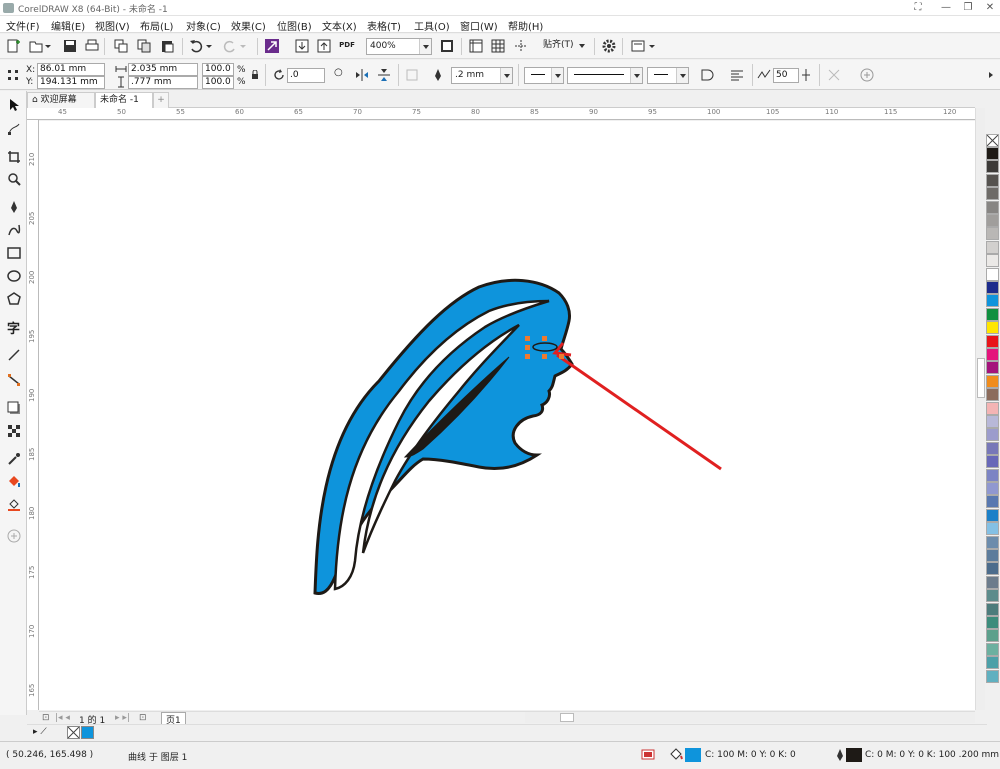 Image resolution: width=1000 pixels, height=769 pixels. I want to click on export-icon, so click(324, 46).